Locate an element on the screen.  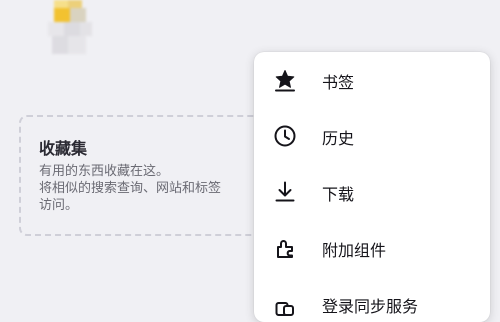
sync-device-icon is located at coordinates (285, 304).